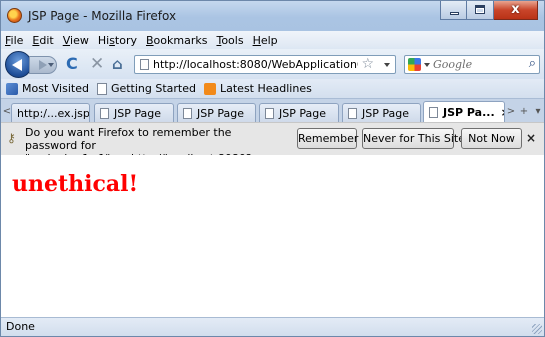  What do you see at coordinates (18, 64) in the screenshot?
I see `back-button` at bounding box center [18, 64].